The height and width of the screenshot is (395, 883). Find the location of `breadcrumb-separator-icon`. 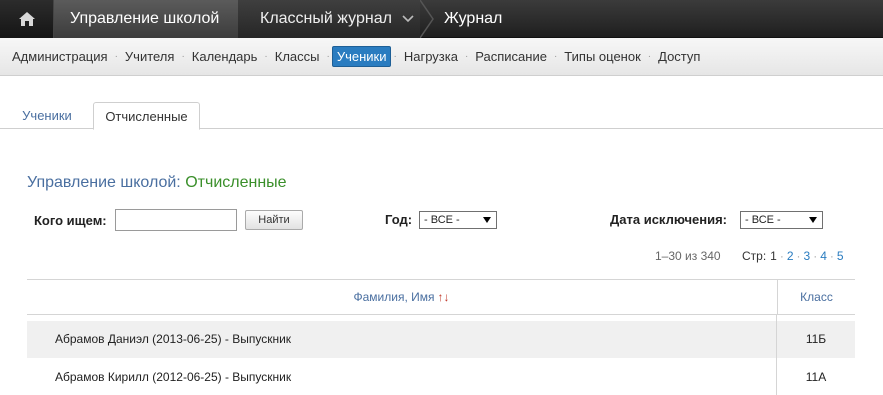

breadcrumb-separator-icon is located at coordinates (427, 19).